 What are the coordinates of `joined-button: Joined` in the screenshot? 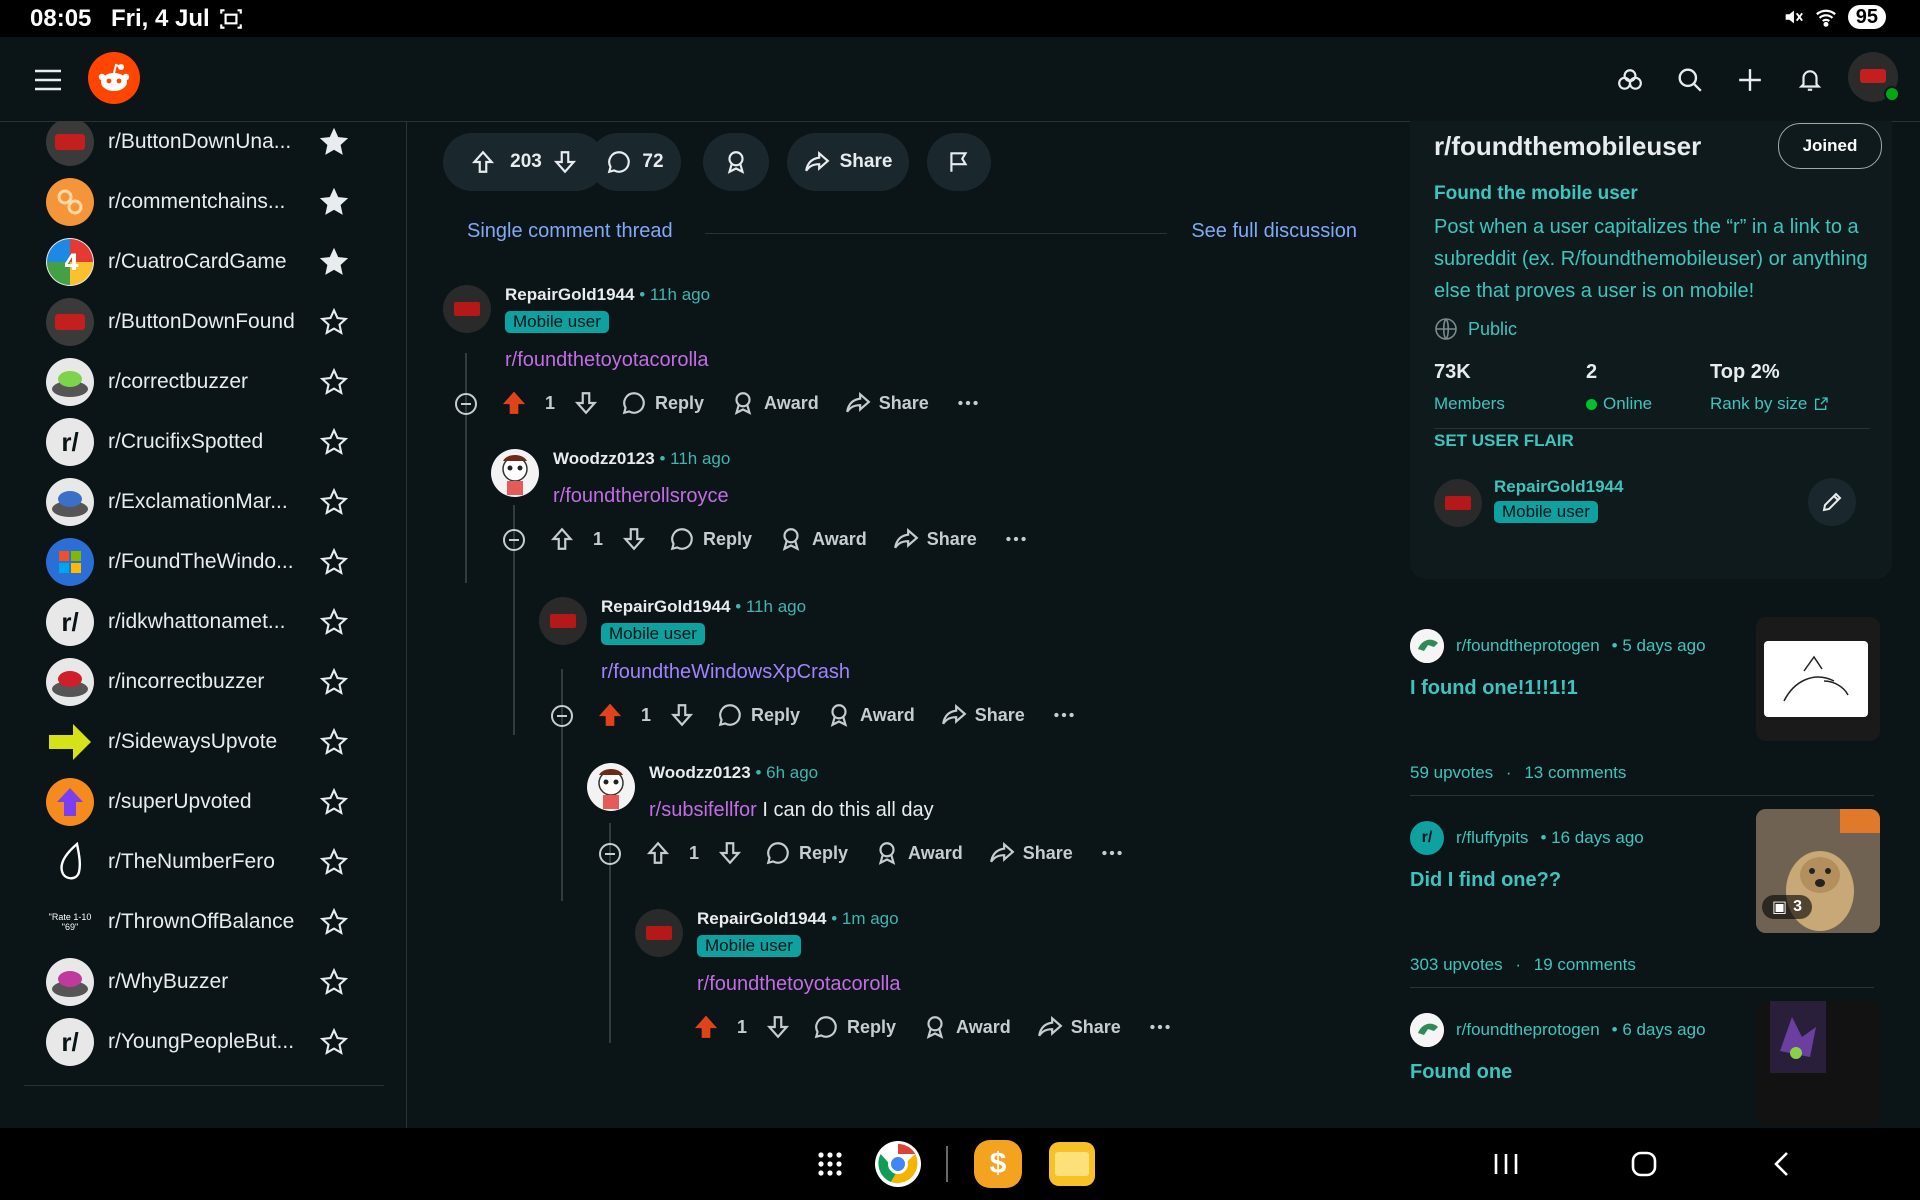 It's located at (1830, 146).